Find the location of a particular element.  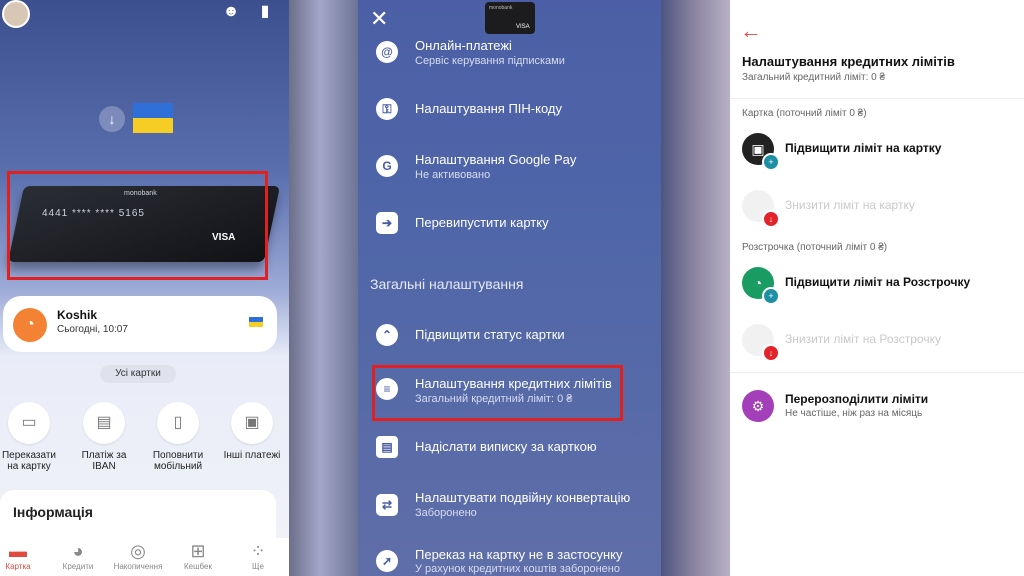

flag-icon is located at coordinates (256, 322).